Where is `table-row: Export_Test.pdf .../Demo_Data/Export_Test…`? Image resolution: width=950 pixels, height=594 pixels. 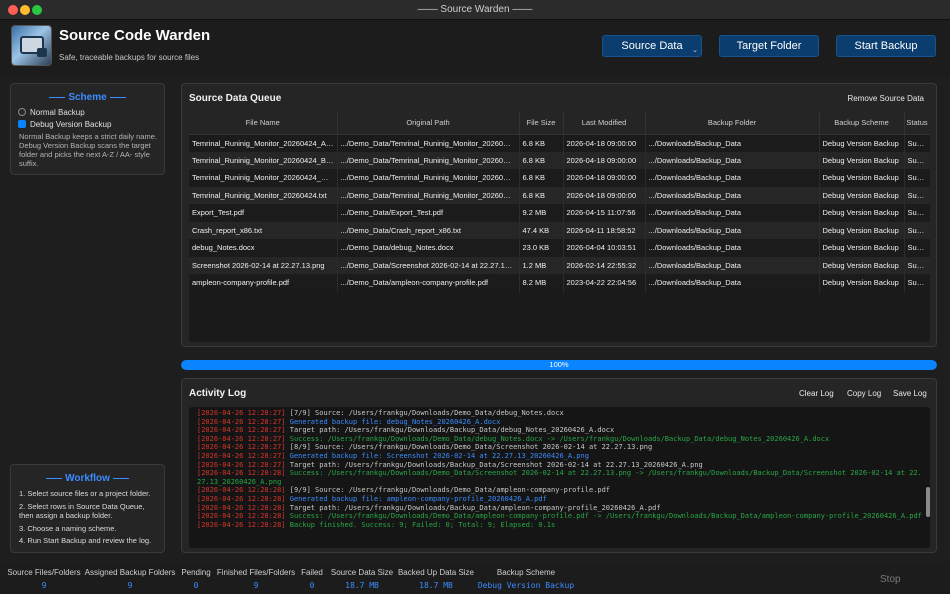
table-row: Export_Test.pdf .../Demo_Data/Export_Test… is located at coordinates (559, 213).